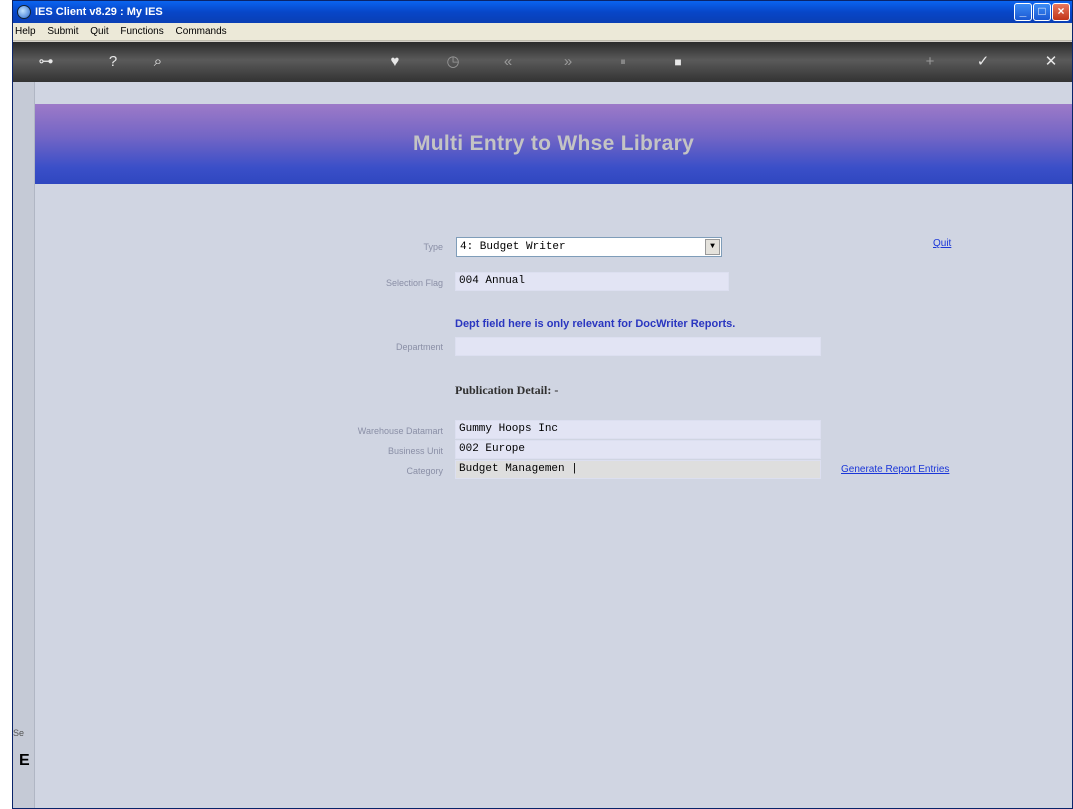 The width and height of the screenshot is (1073, 809). I want to click on quit-link: Quit, so click(942, 243).